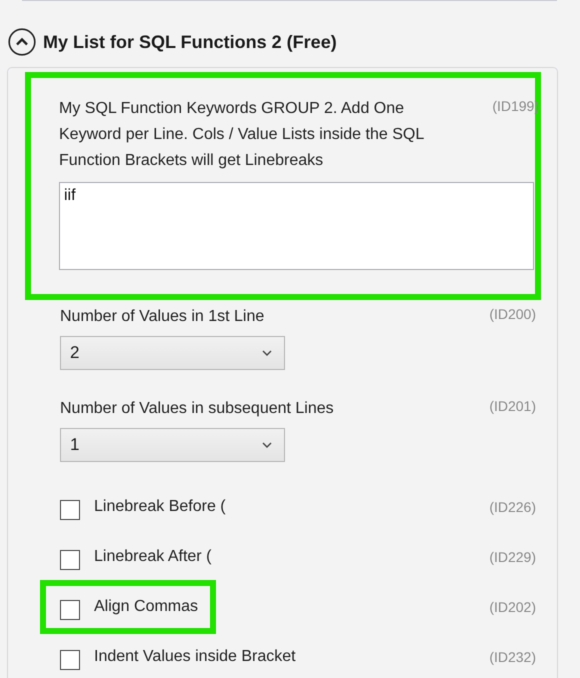  I want to click on setting-id: (ID226), so click(512, 507).